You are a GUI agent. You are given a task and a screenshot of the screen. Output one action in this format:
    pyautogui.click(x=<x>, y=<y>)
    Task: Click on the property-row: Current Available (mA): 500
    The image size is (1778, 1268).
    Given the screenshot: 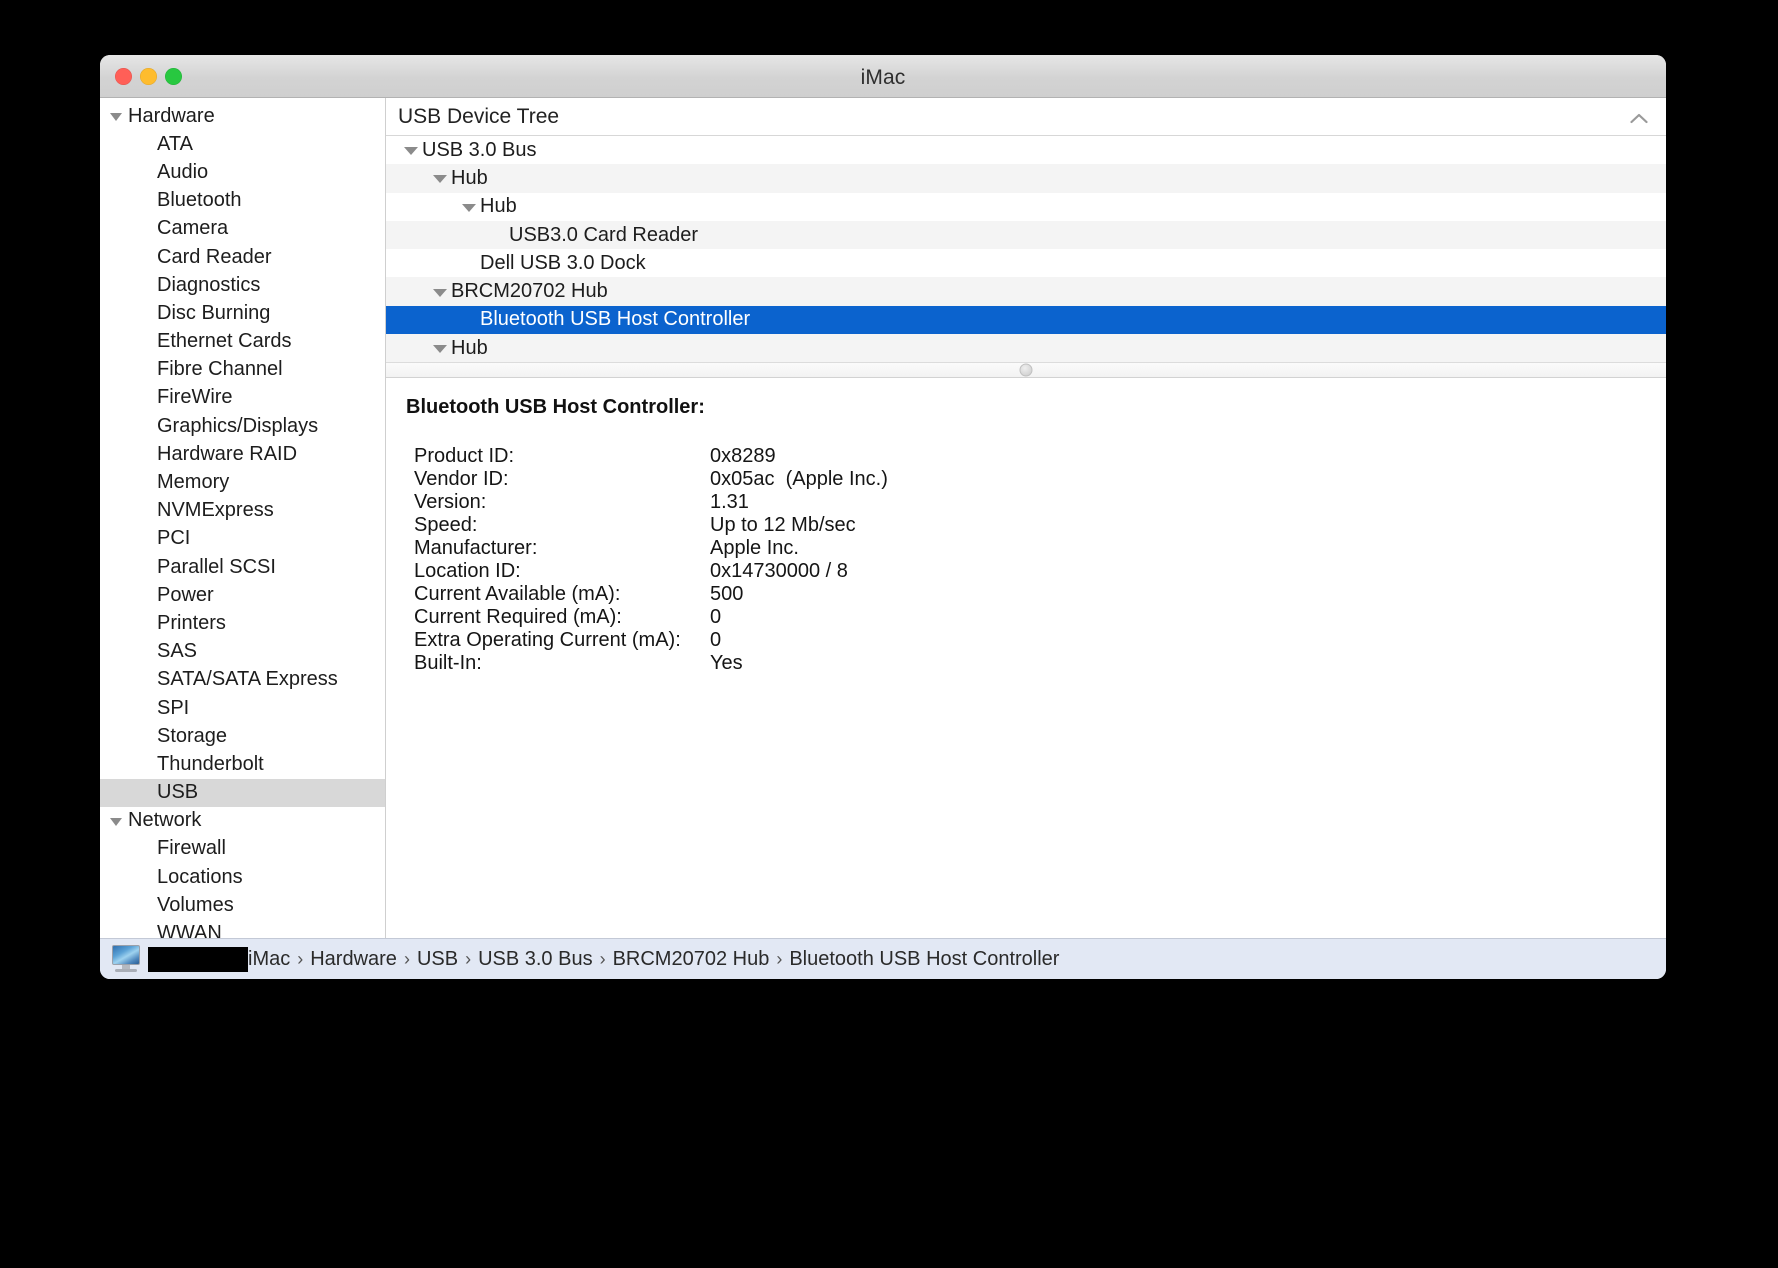 What is the action you would take?
    pyautogui.click(x=1040, y=594)
    